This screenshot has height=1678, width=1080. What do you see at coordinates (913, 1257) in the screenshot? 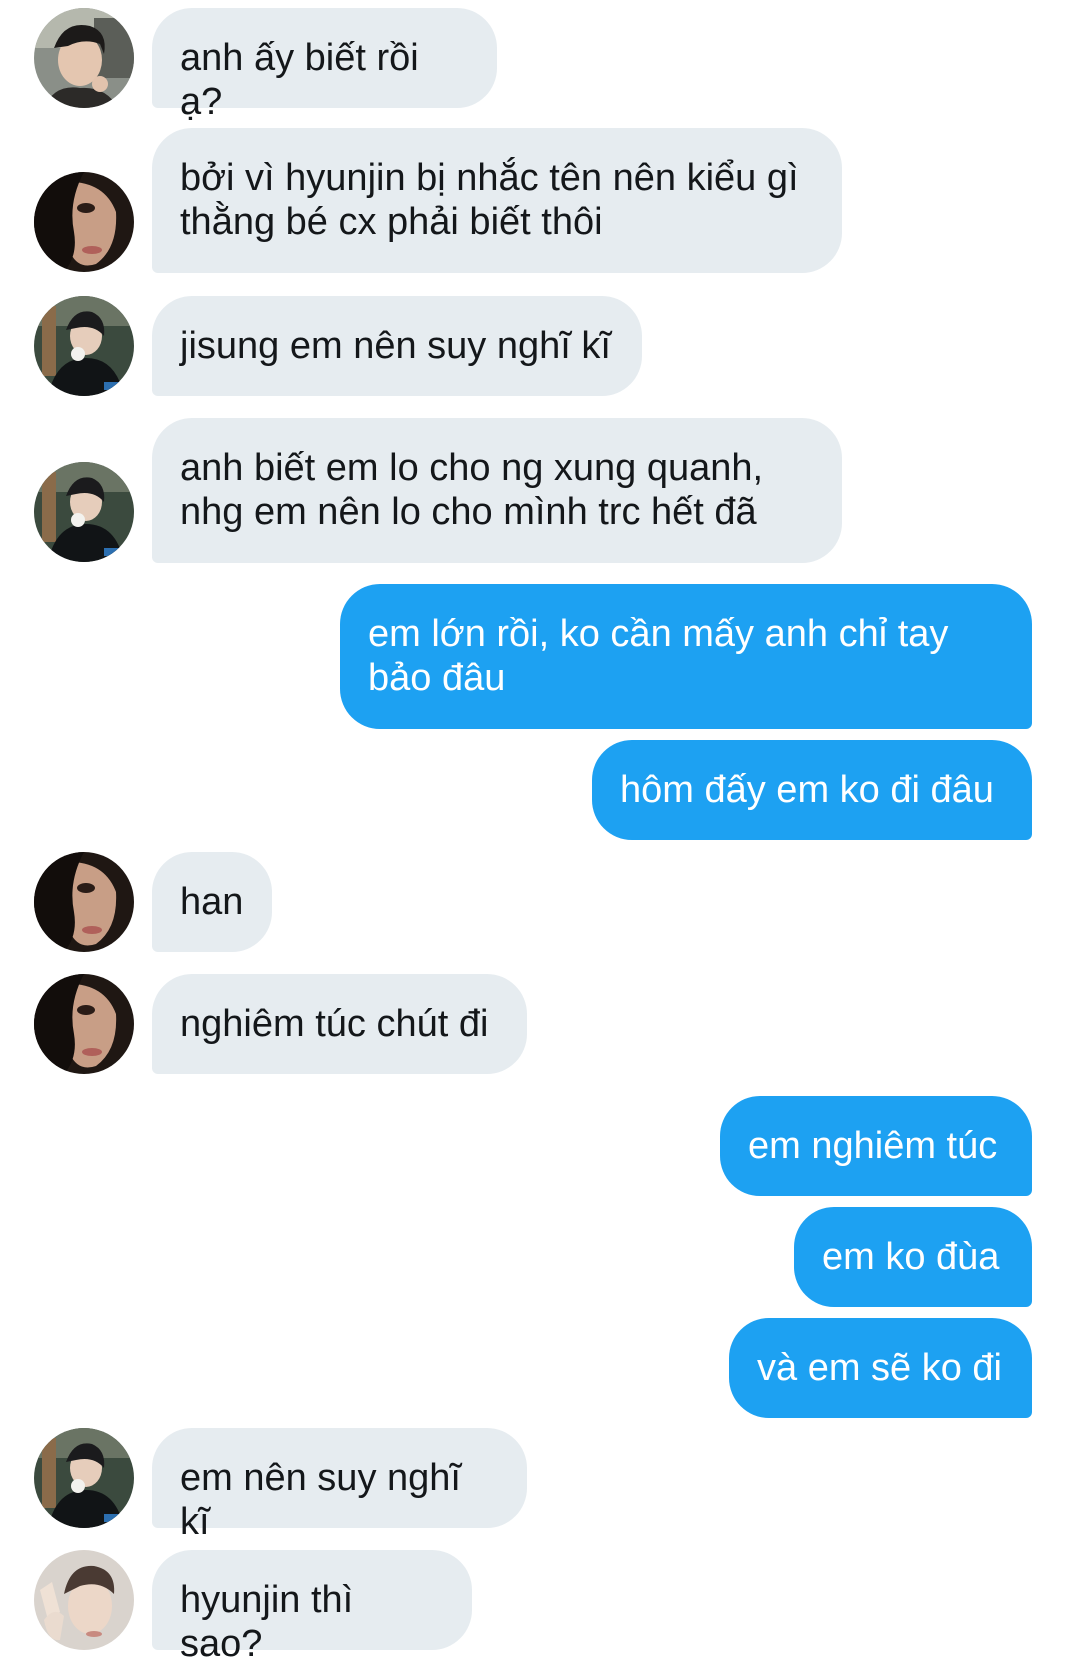
I see `message-bubble: em ko đùa` at bounding box center [913, 1257].